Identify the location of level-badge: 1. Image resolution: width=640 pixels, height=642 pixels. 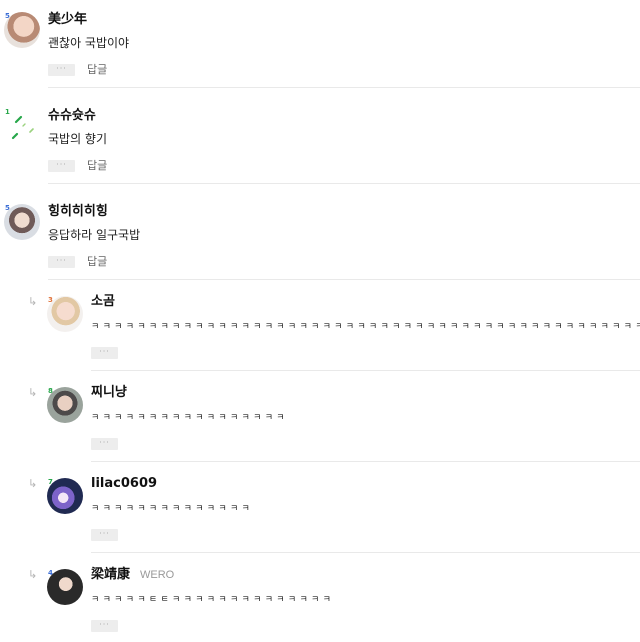
(7, 112).